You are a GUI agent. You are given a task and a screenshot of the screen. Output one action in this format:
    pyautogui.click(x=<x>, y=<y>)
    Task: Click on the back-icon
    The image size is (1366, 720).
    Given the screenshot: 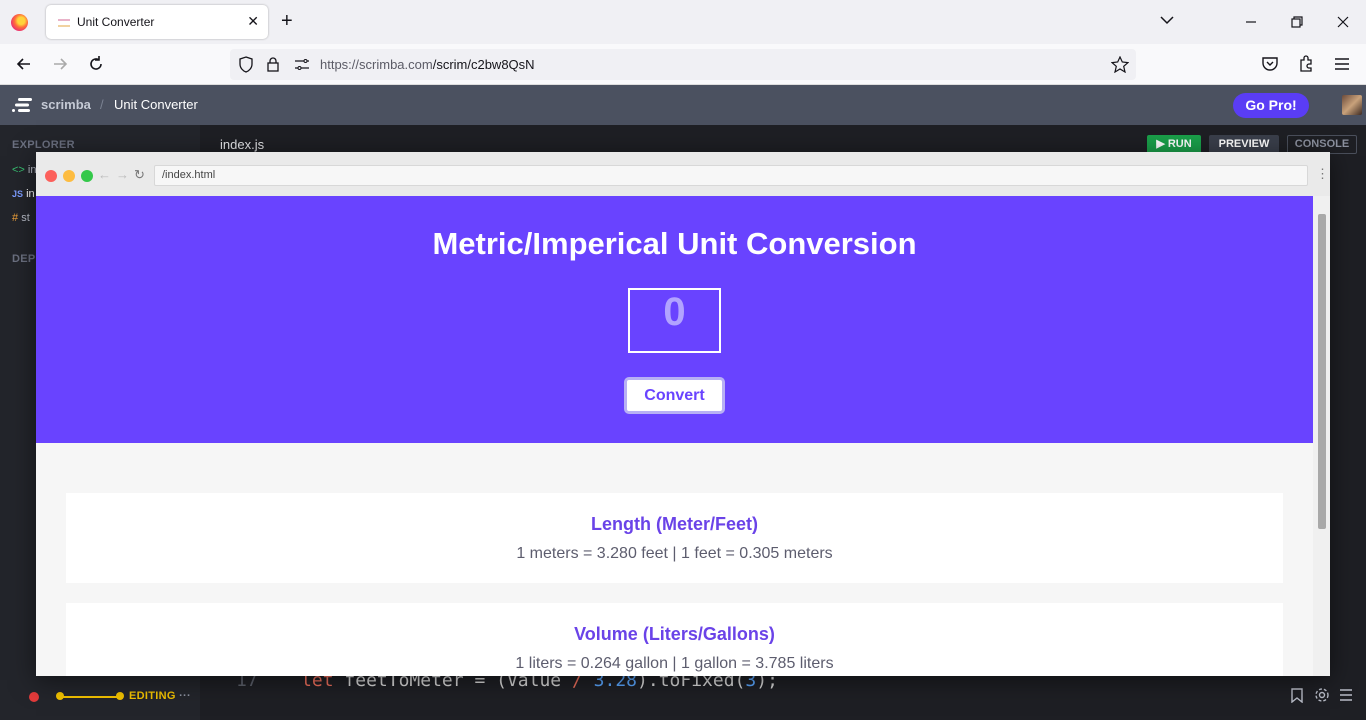 What is the action you would take?
    pyautogui.click(x=24, y=64)
    